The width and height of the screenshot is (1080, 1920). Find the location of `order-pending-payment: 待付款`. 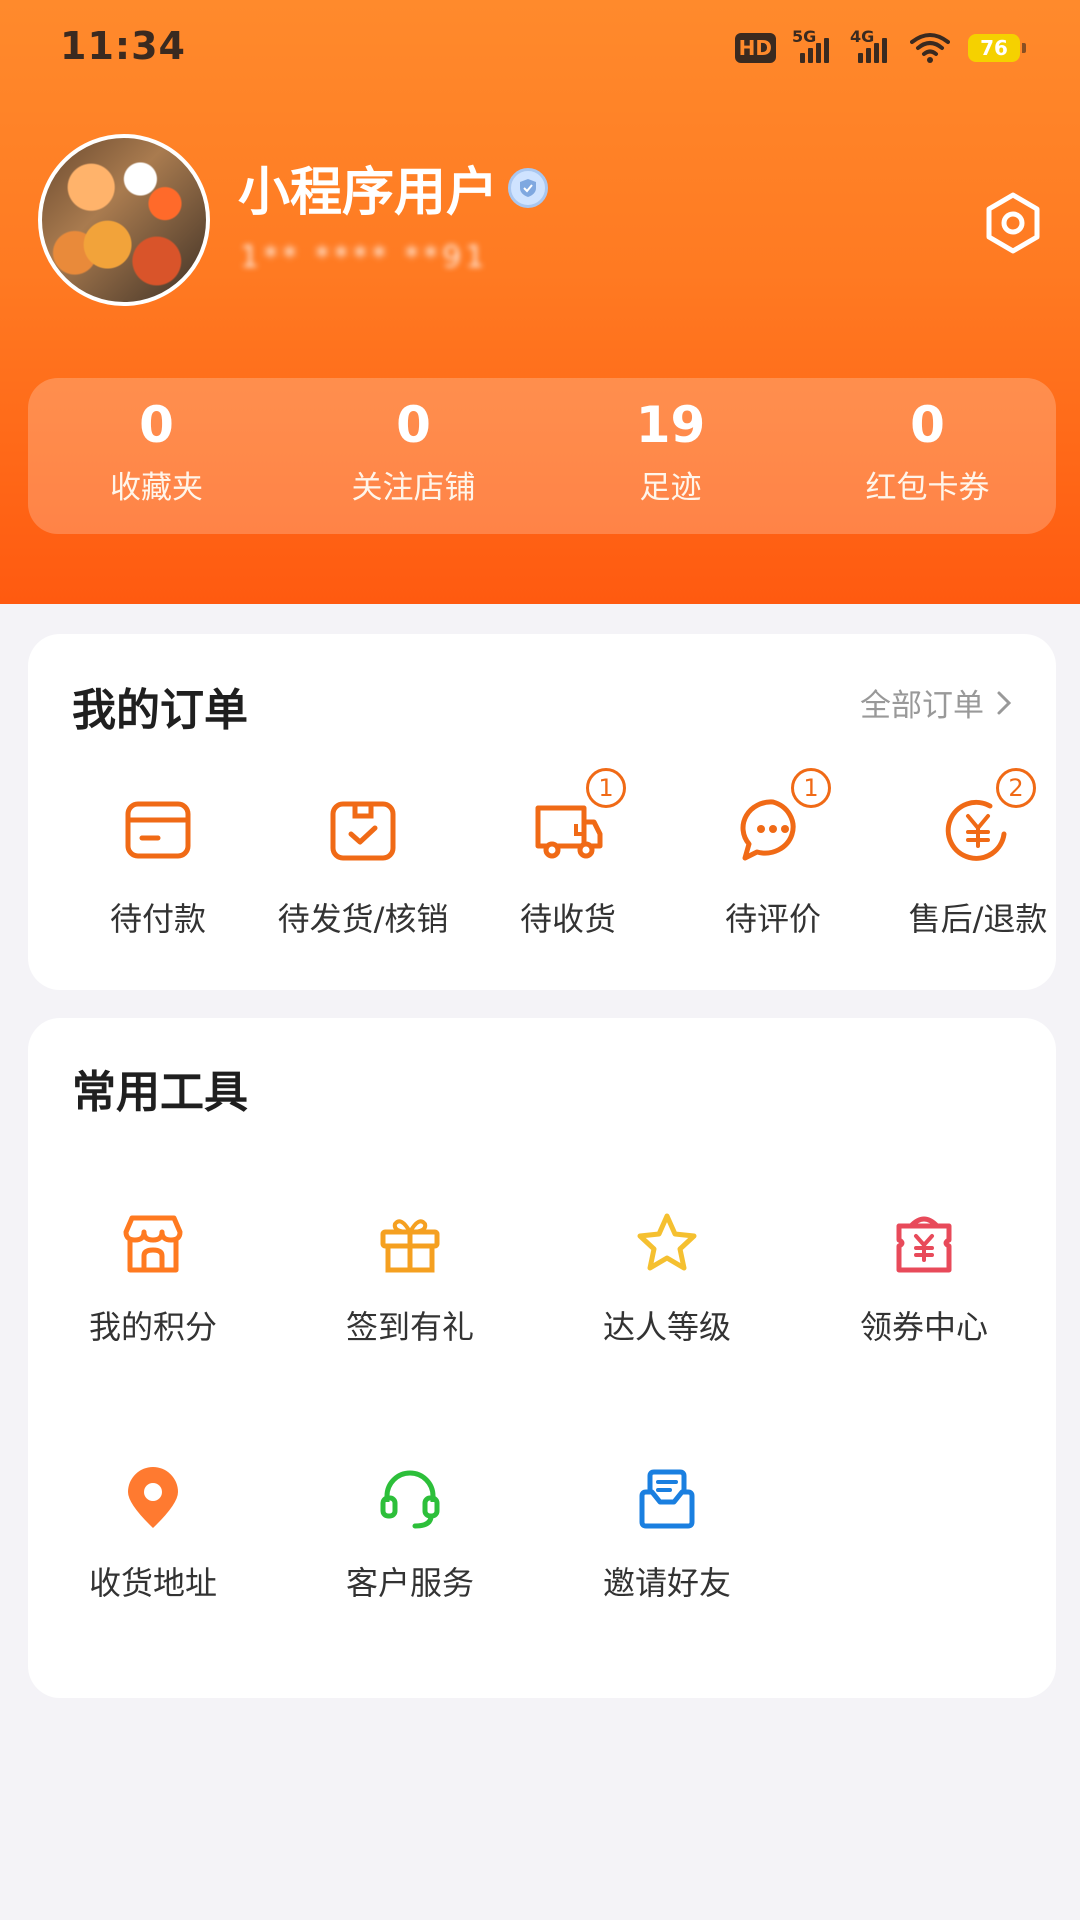

order-pending-payment: 待付款 is located at coordinates (158, 867).